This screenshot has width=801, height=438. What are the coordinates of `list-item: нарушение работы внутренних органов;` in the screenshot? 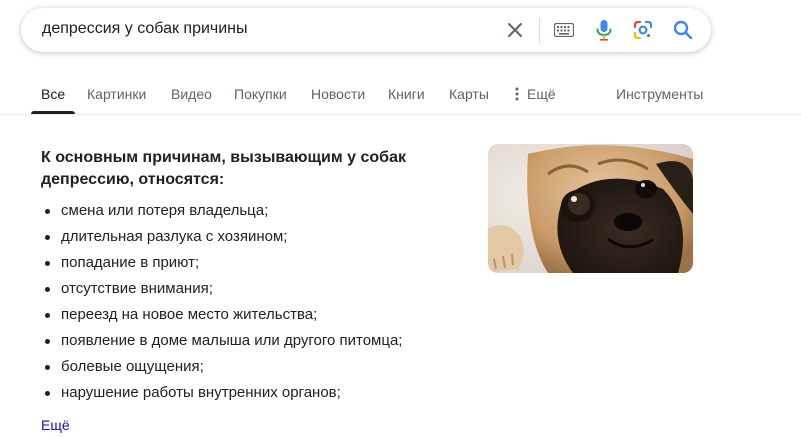 It's located at (221, 395).